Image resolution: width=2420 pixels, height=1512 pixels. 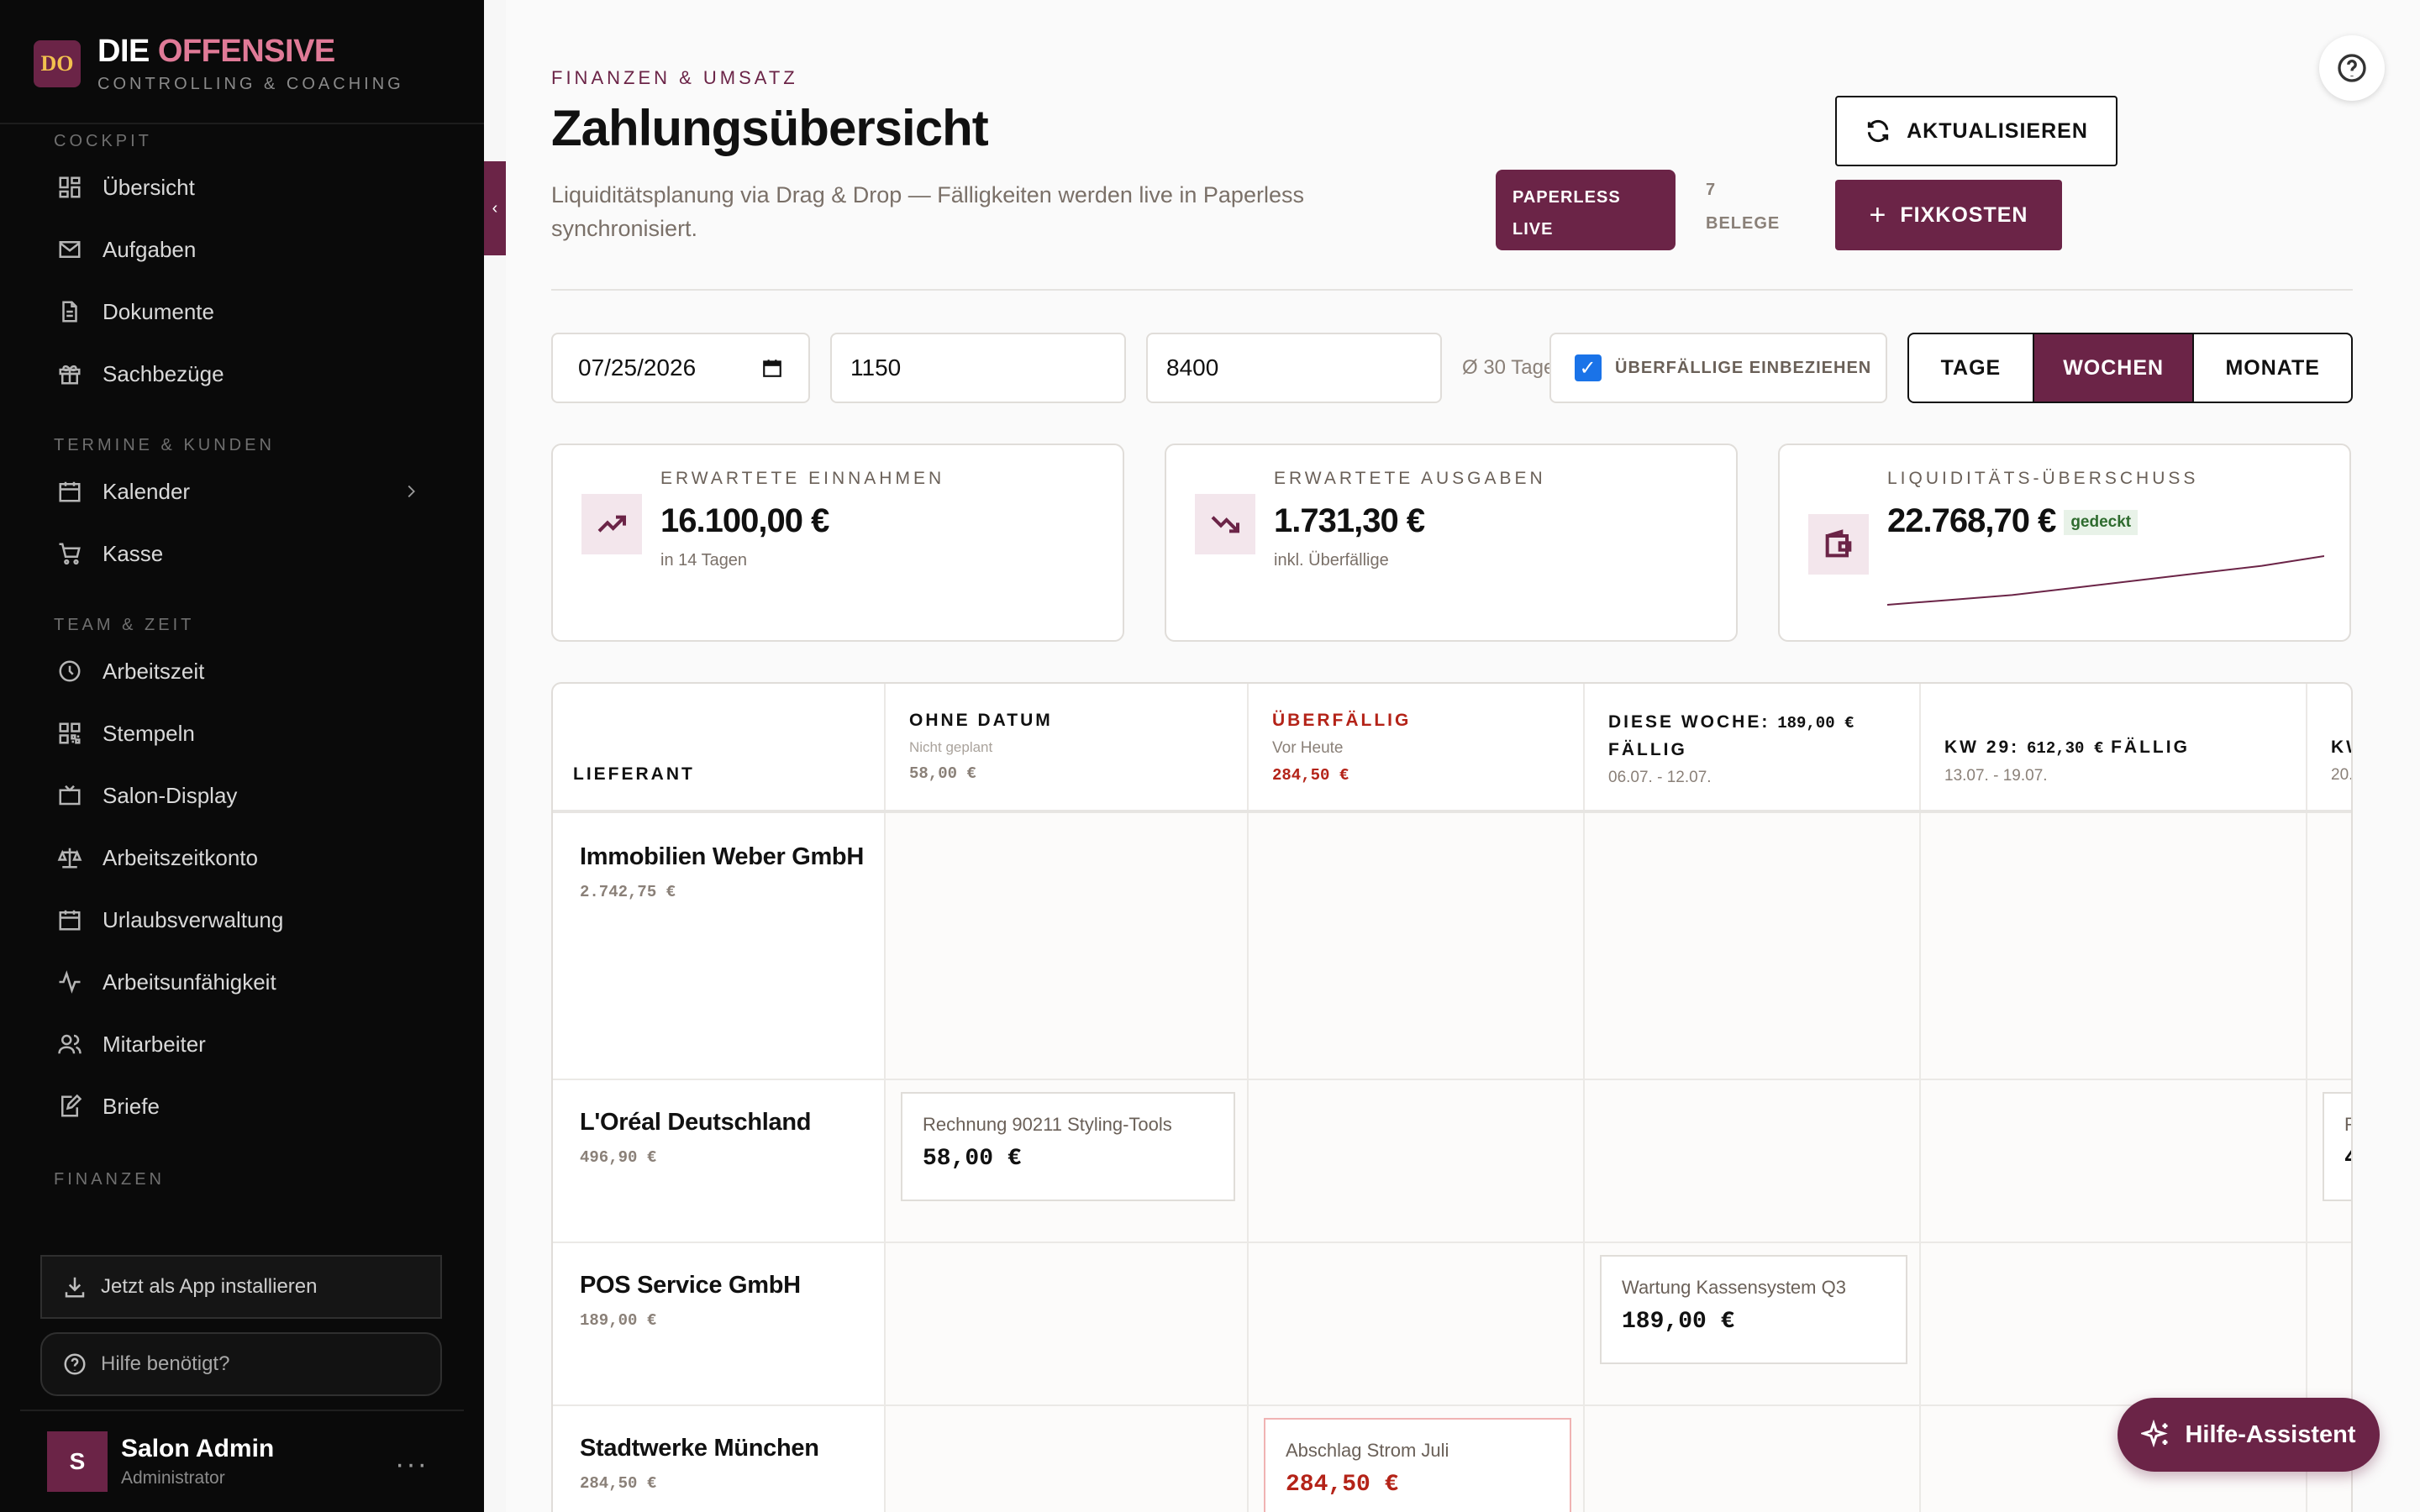 What do you see at coordinates (242, 1106) in the screenshot?
I see `sidebar-item-briefe: Briefe` at bounding box center [242, 1106].